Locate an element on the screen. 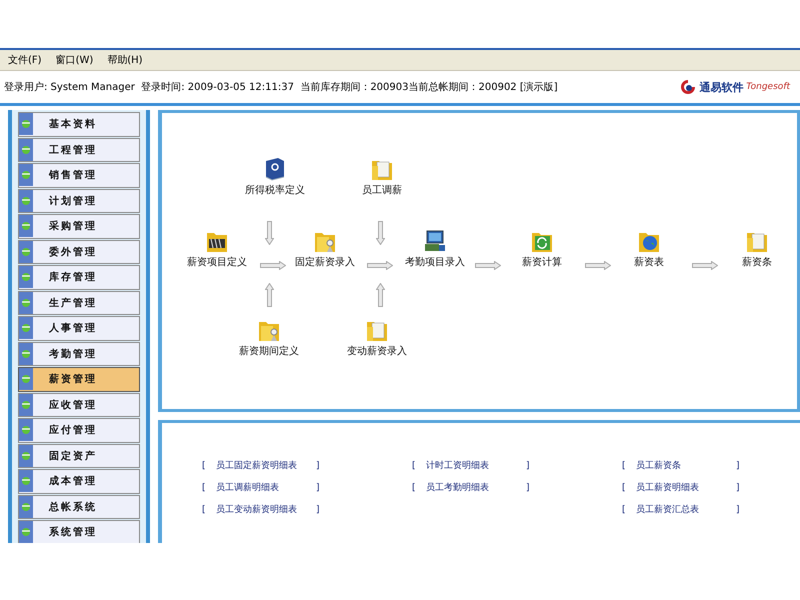  book-icon is located at coordinates (275, 169).